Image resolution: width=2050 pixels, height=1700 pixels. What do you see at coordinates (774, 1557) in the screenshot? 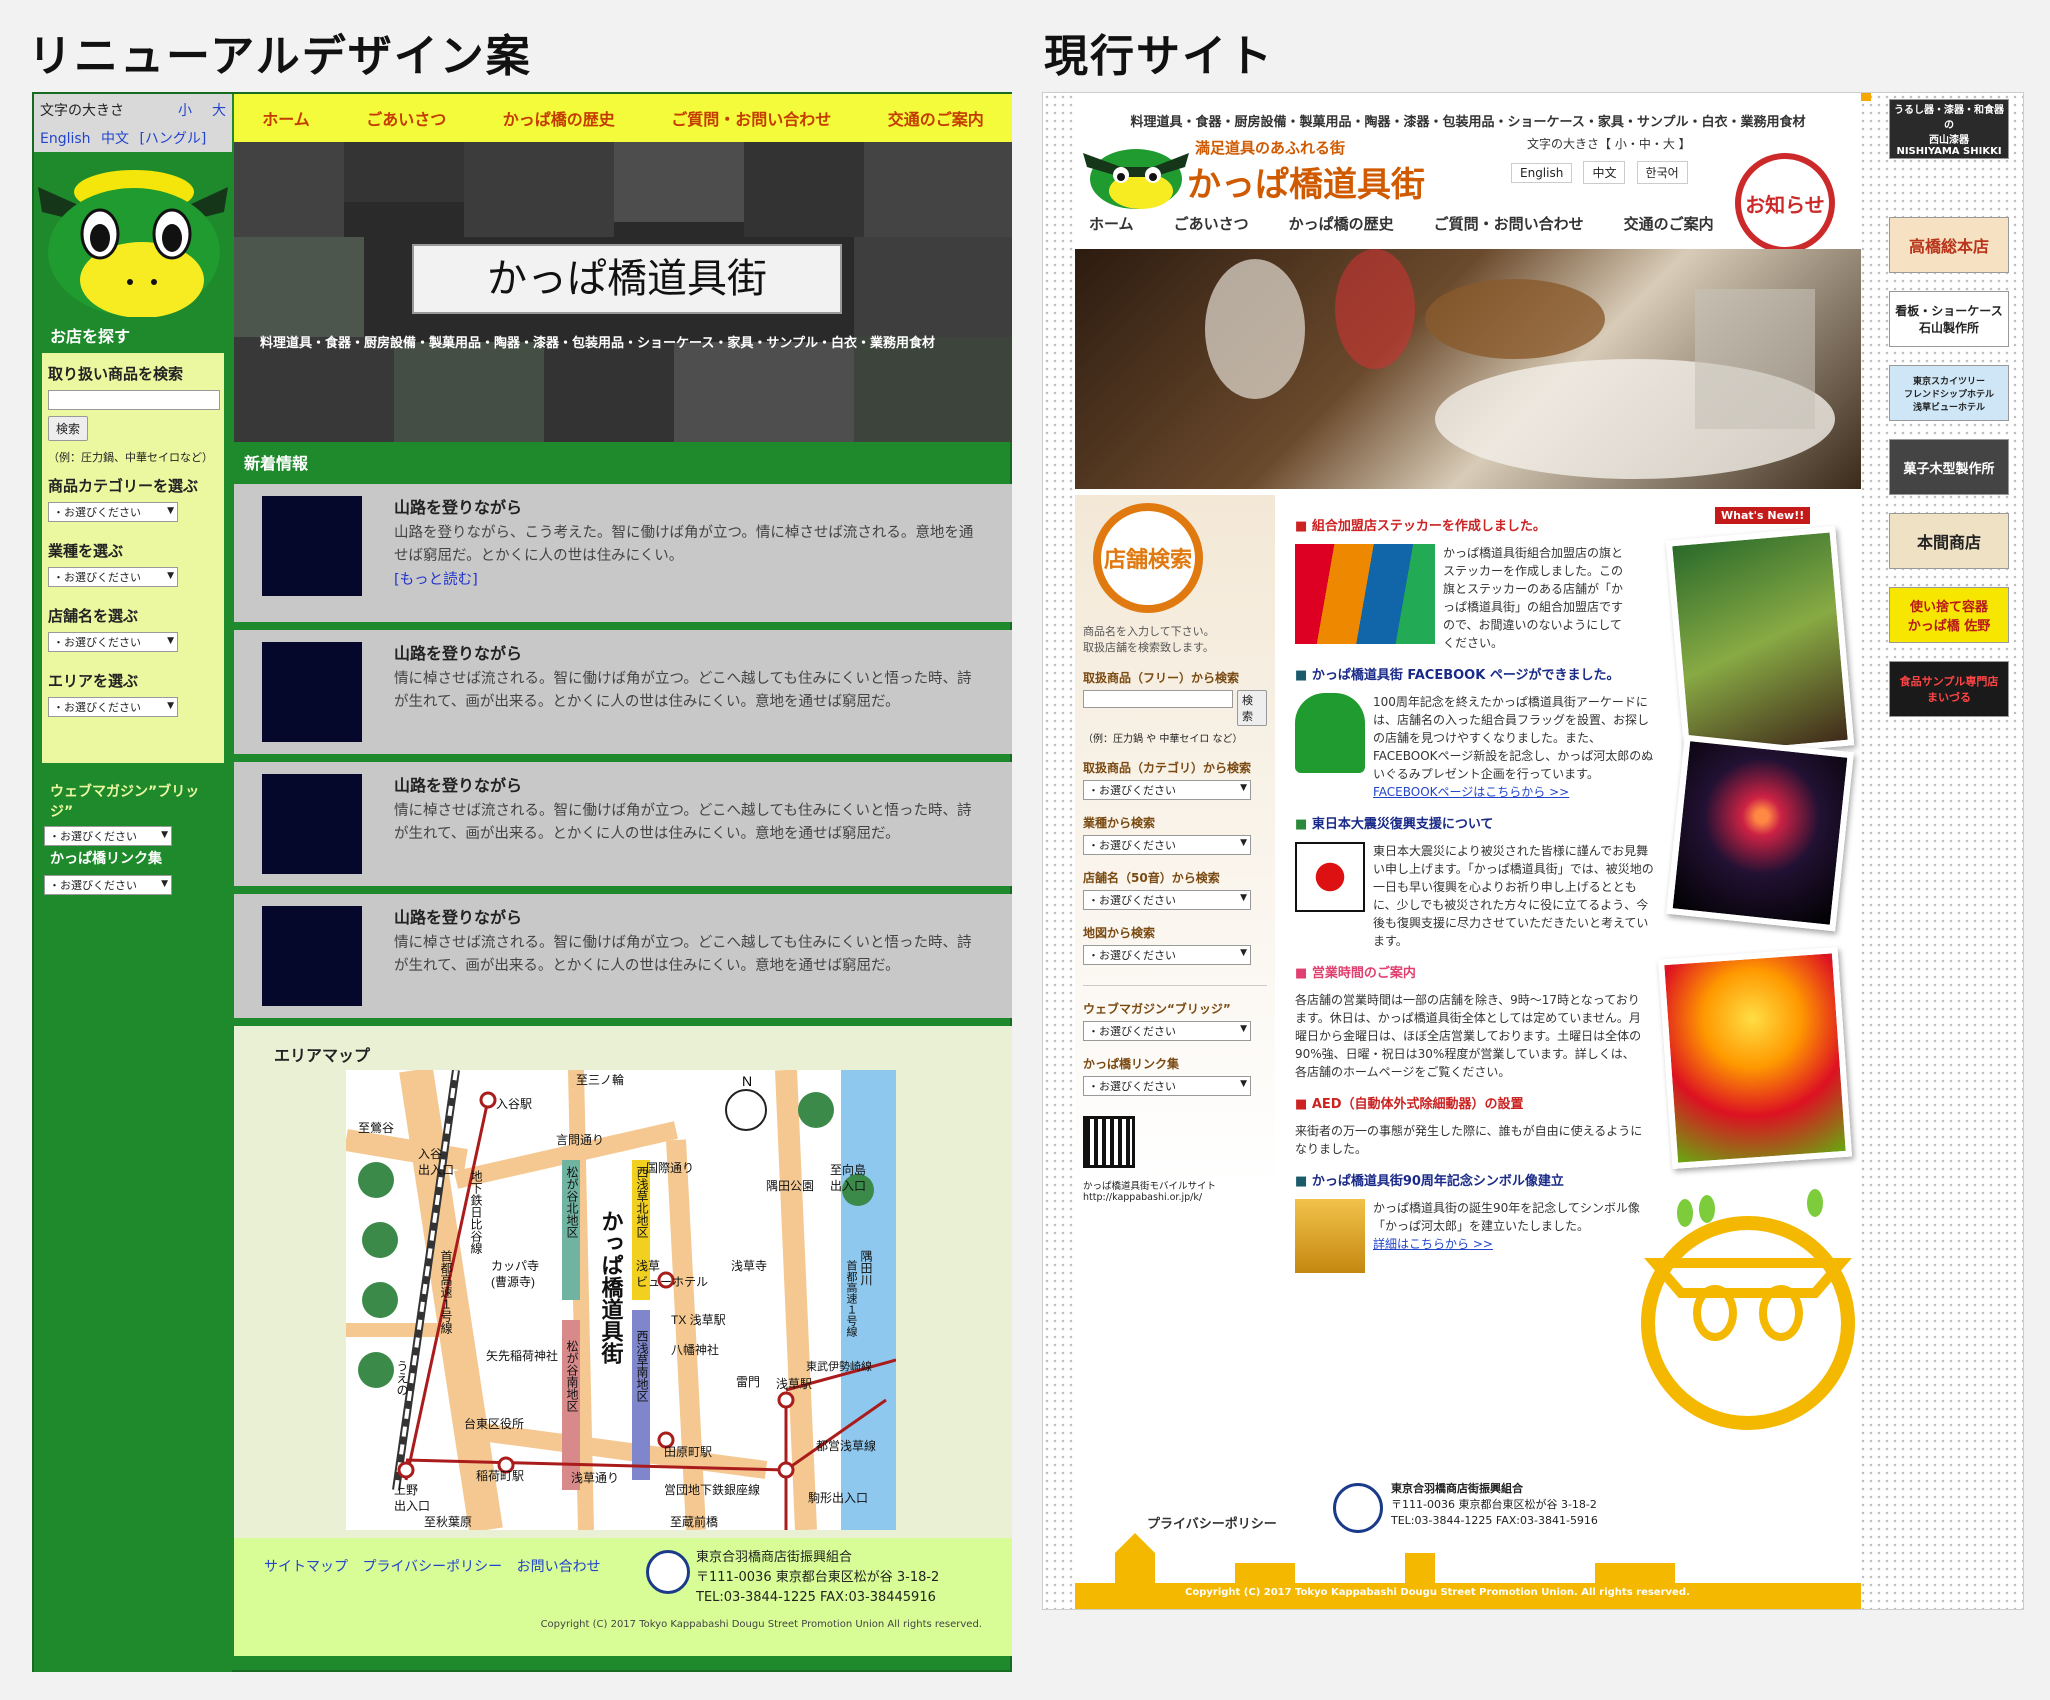
I see `footer-org: 東京合羽橋商店街振興組合` at bounding box center [774, 1557].